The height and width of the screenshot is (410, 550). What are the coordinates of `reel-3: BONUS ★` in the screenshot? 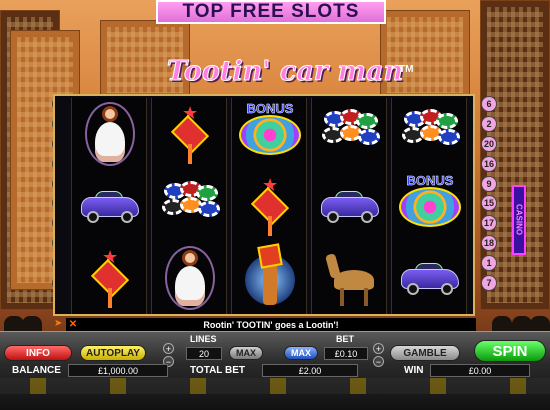 It's located at (269, 206).